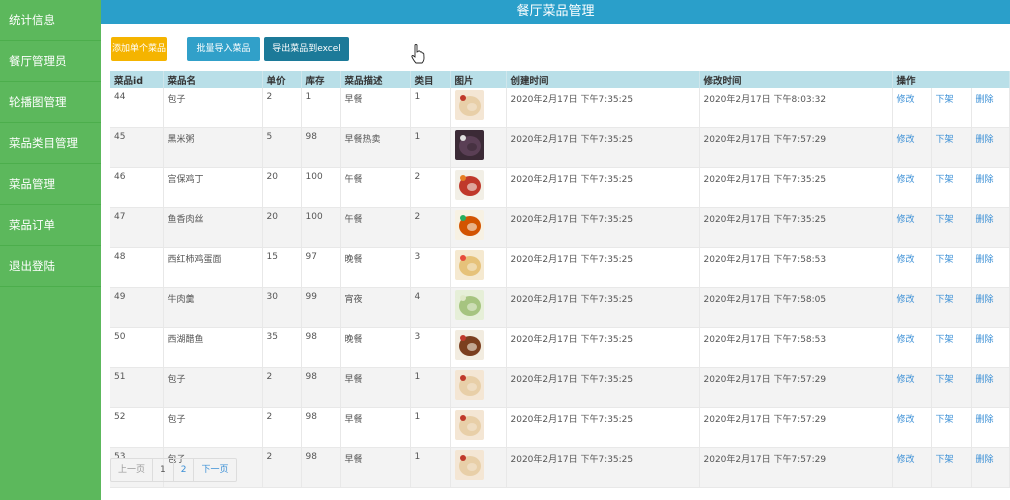  Describe the element at coordinates (213, 267) in the screenshot. I see `cell-name: 西红柿鸡蛋面` at that location.